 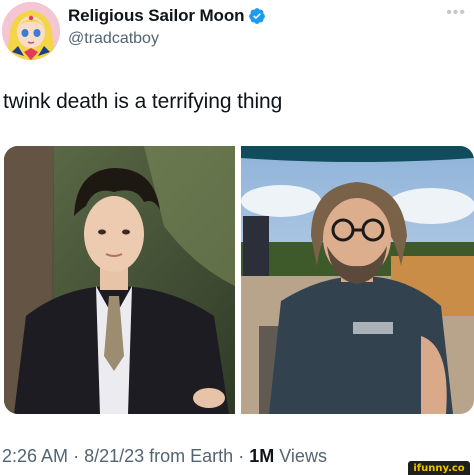 What do you see at coordinates (456, 13) in the screenshot?
I see `more-horizontal-icon: •••` at bounding box center [456, 13].